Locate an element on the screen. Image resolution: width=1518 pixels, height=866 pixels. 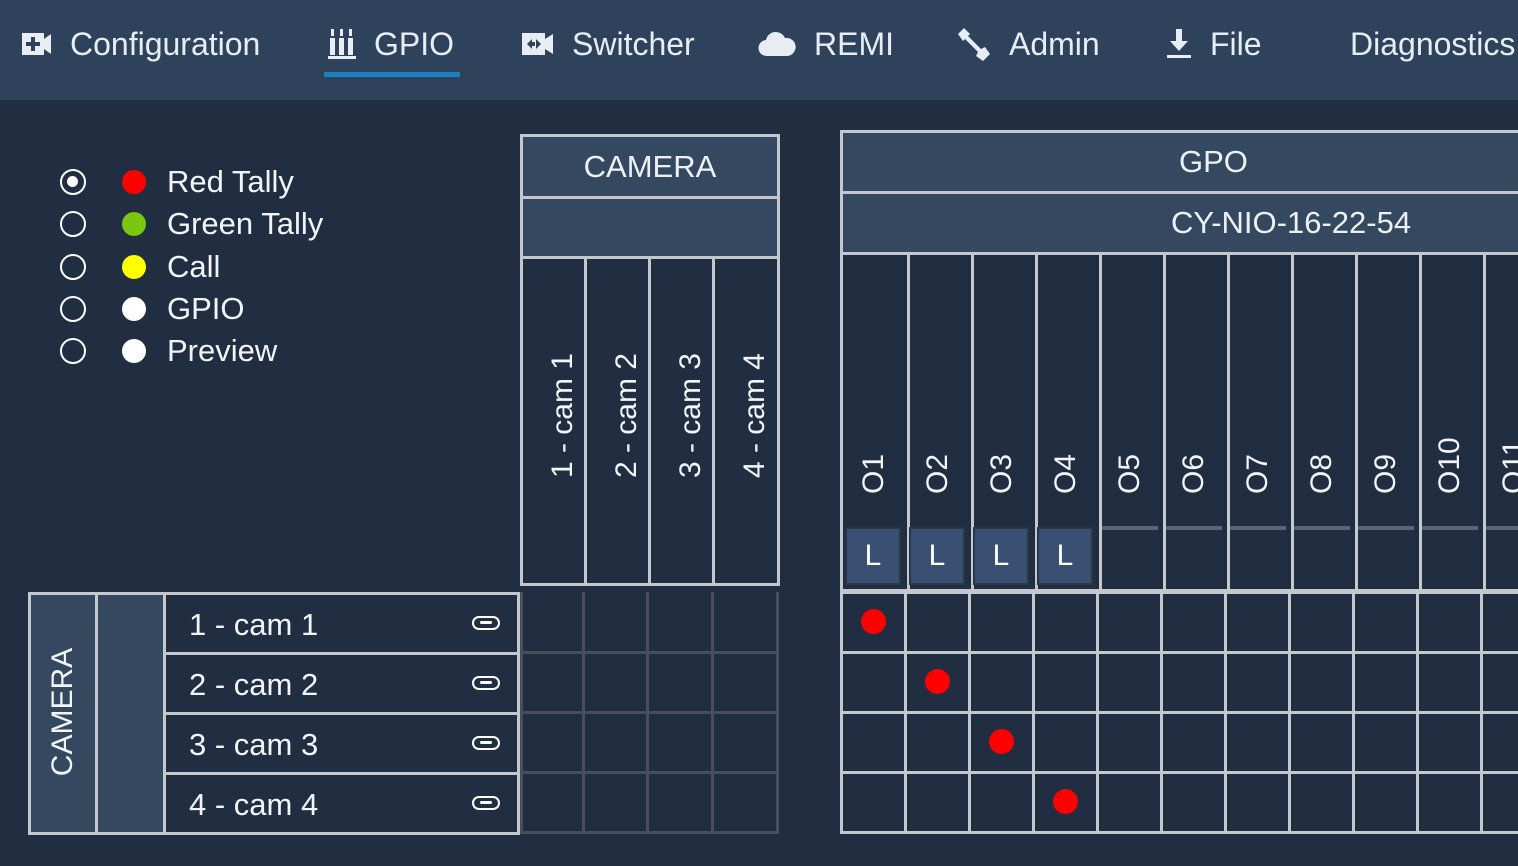
row-cam-1: 1 - cam 1 is located at coordinates (341, 623).